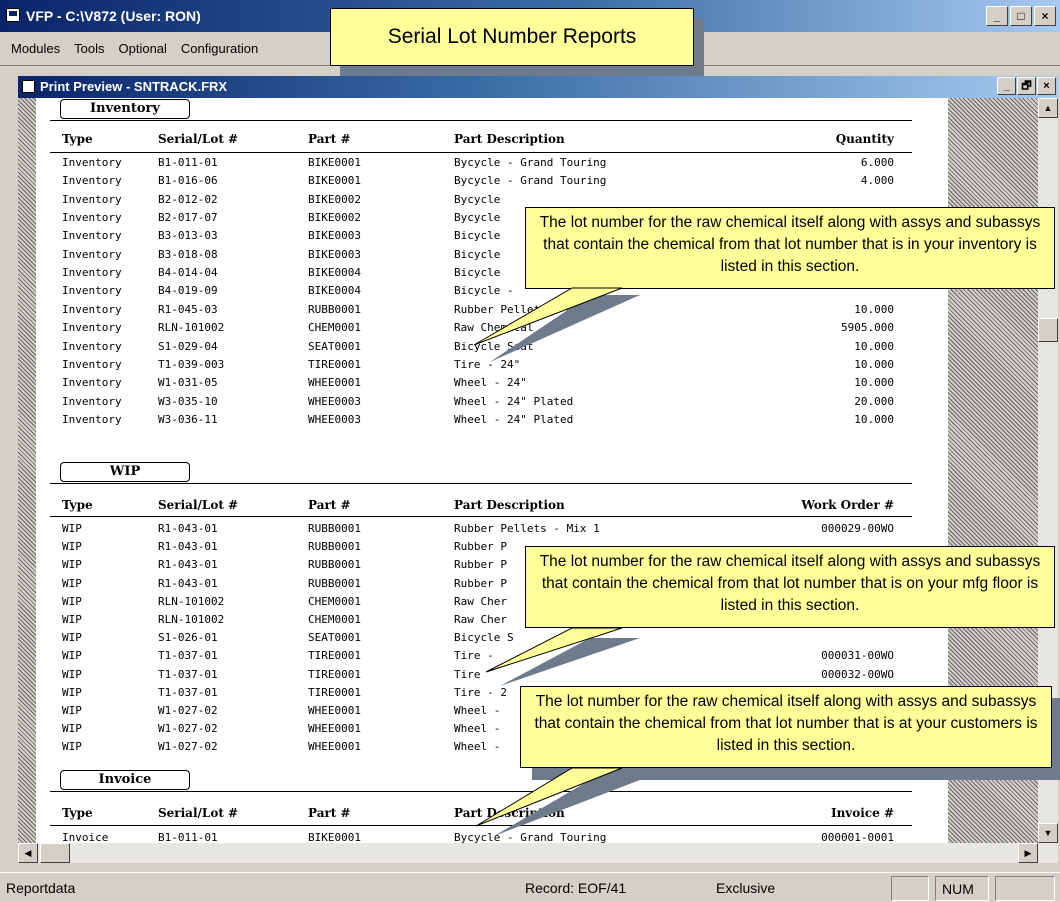 Image resolution: width=1060 pixels, height=902 pixels. I want to click on col-header-quantity: Quantity, so click(864, 139).